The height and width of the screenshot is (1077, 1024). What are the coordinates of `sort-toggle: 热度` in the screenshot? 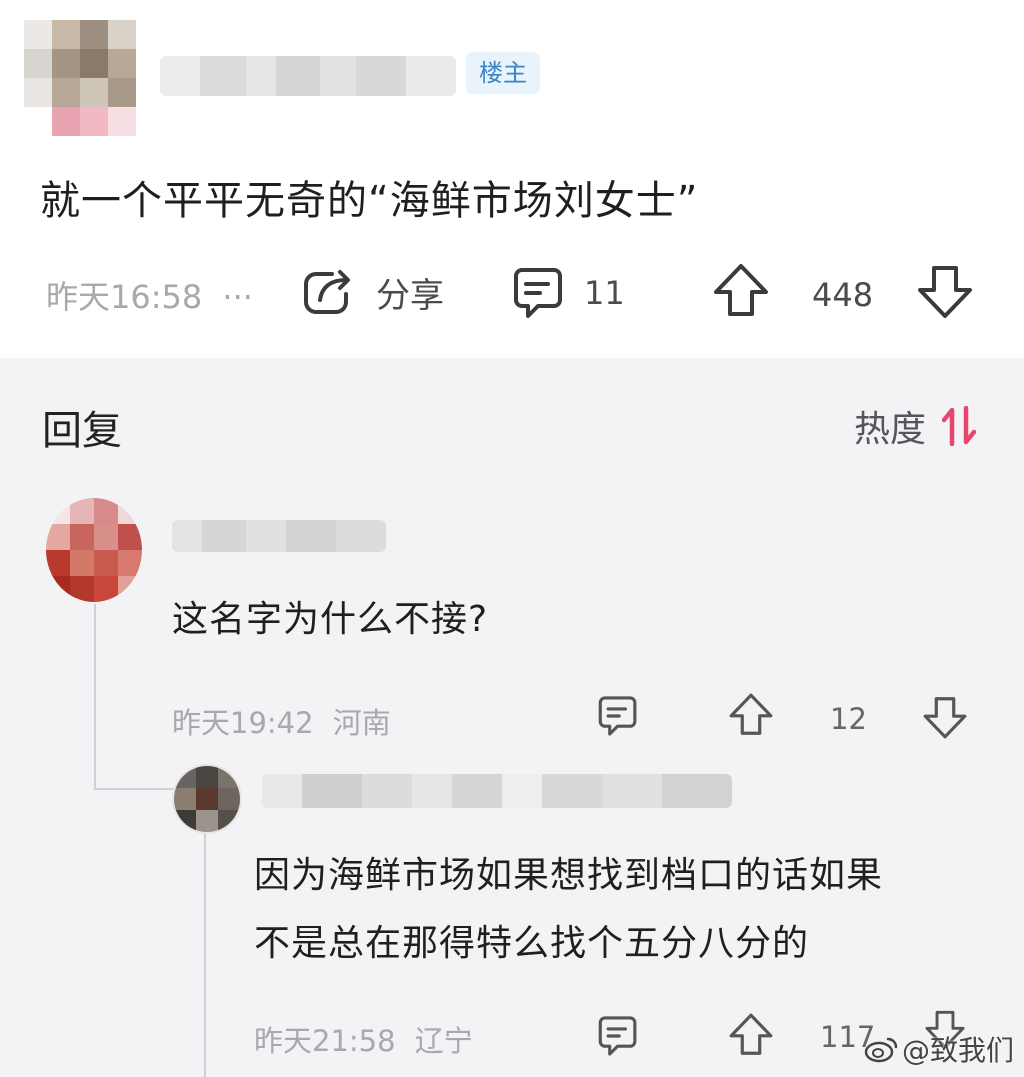 It's located at (915, 426).